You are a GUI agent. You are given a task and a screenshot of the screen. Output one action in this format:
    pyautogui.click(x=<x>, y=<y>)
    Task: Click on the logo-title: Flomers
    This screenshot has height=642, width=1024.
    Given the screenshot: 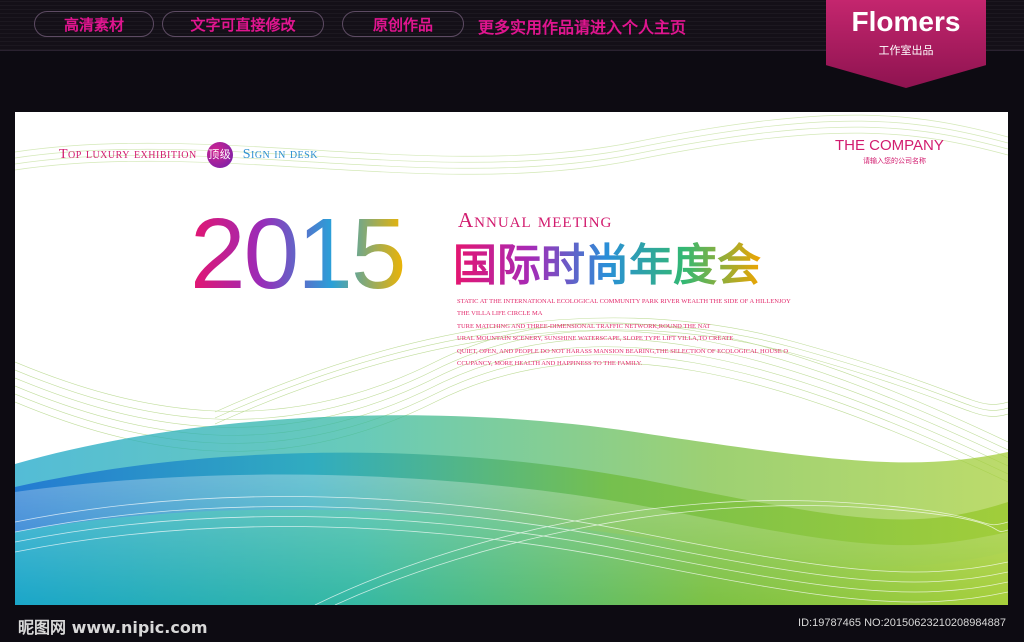 What is the action you would take?
    pyautogui.click(x=906, y=21)
    